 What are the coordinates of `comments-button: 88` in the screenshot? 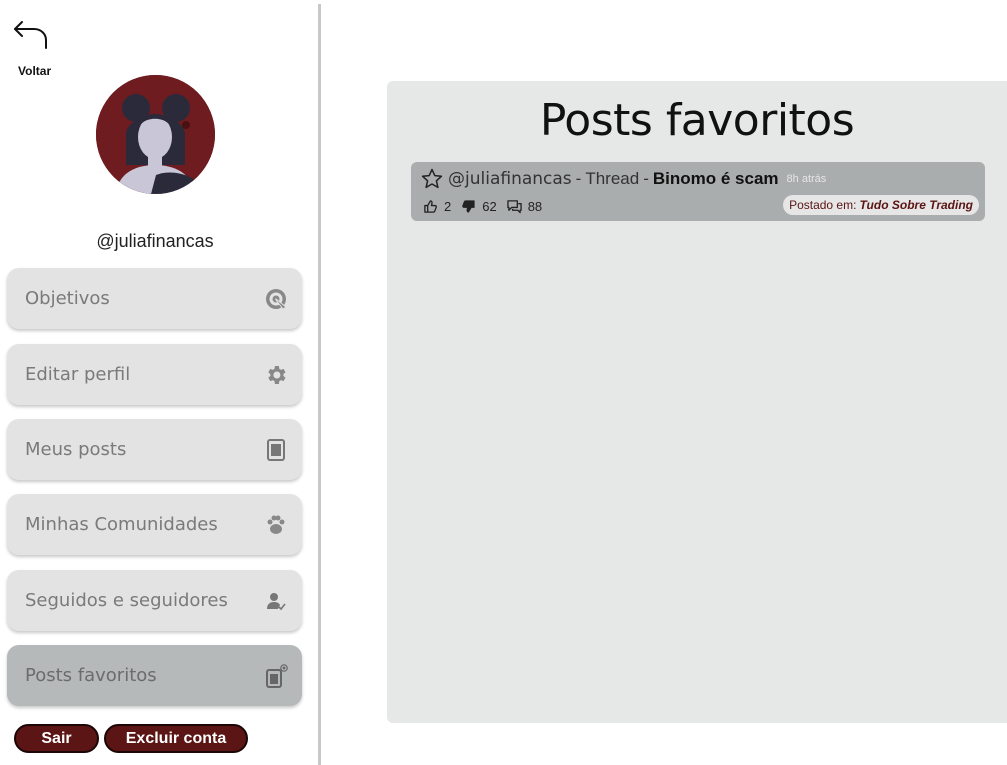 It's located at (524, 206).